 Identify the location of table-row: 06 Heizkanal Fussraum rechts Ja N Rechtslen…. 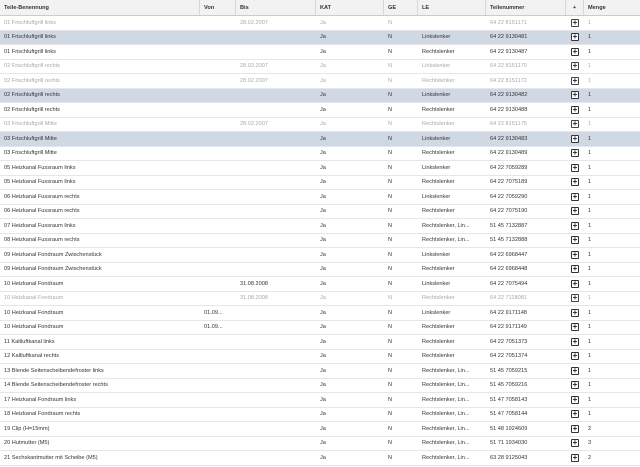
(320, 212).